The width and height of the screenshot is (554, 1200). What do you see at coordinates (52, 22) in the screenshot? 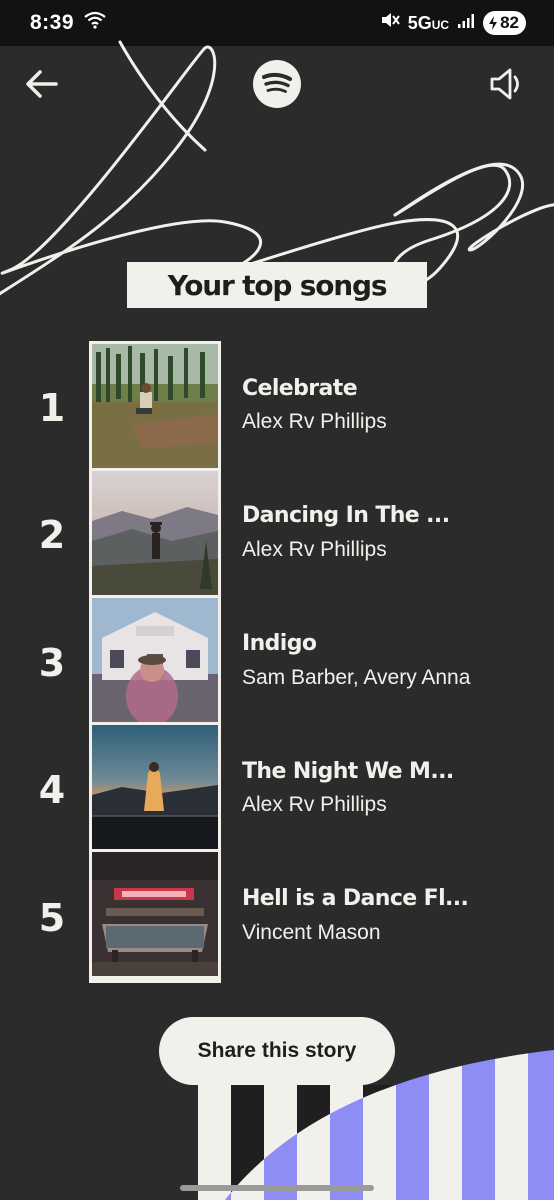
I see `status-time: 8:39` at bounding box center [52, 22].